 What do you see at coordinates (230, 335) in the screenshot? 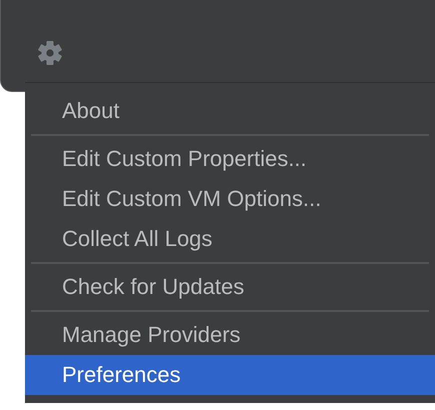
I see `menu-item: Manage Providers` at bounding box center [230, 335].